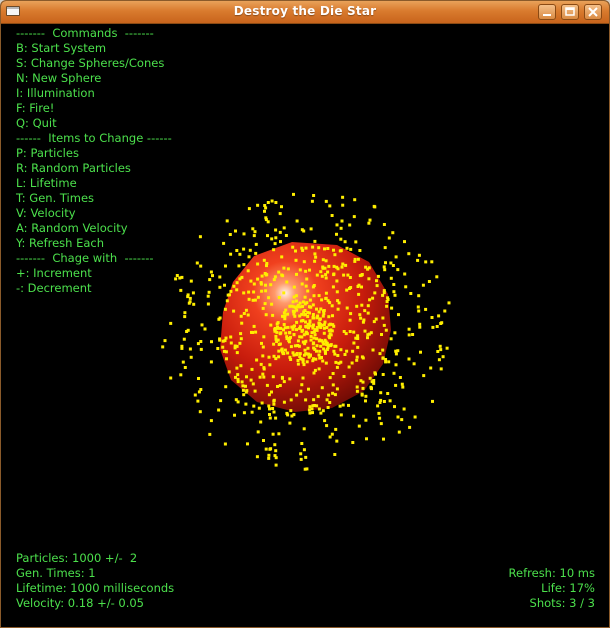  What do you see at coordinates (593, 12) in the screenshot?
I see `close-button` at bounding box center [593, 12].